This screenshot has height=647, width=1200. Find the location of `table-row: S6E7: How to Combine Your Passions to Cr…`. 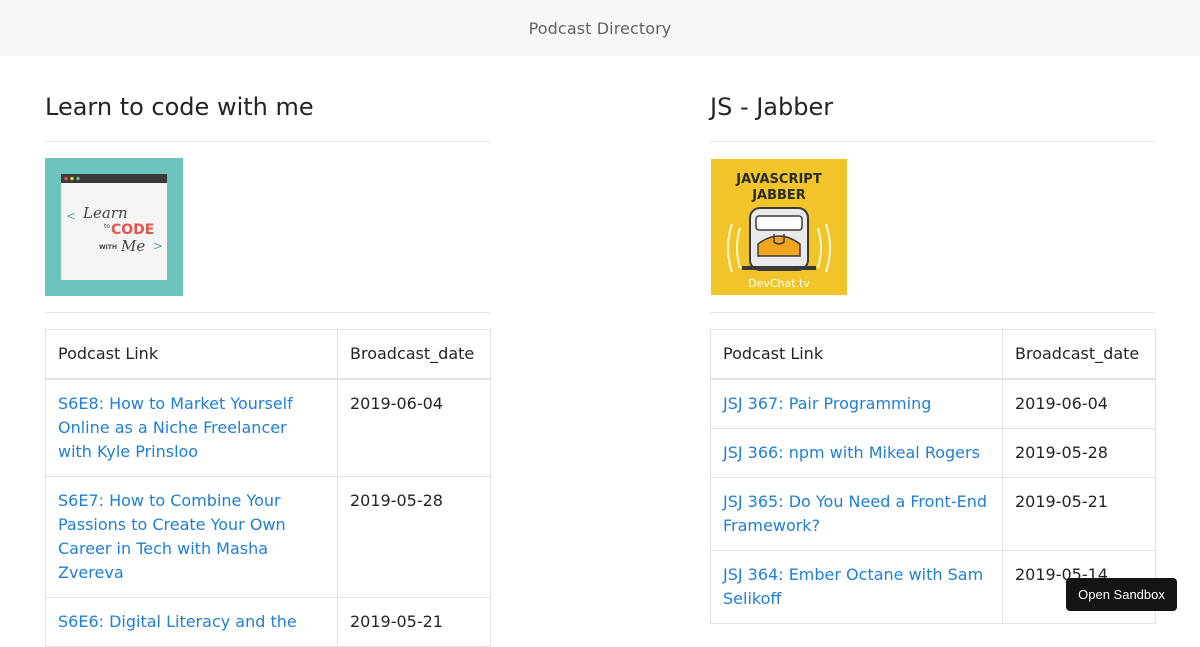

table-row: S6E7: How to Combine Your Passions to Cr… is located at coordinates (268, 537).